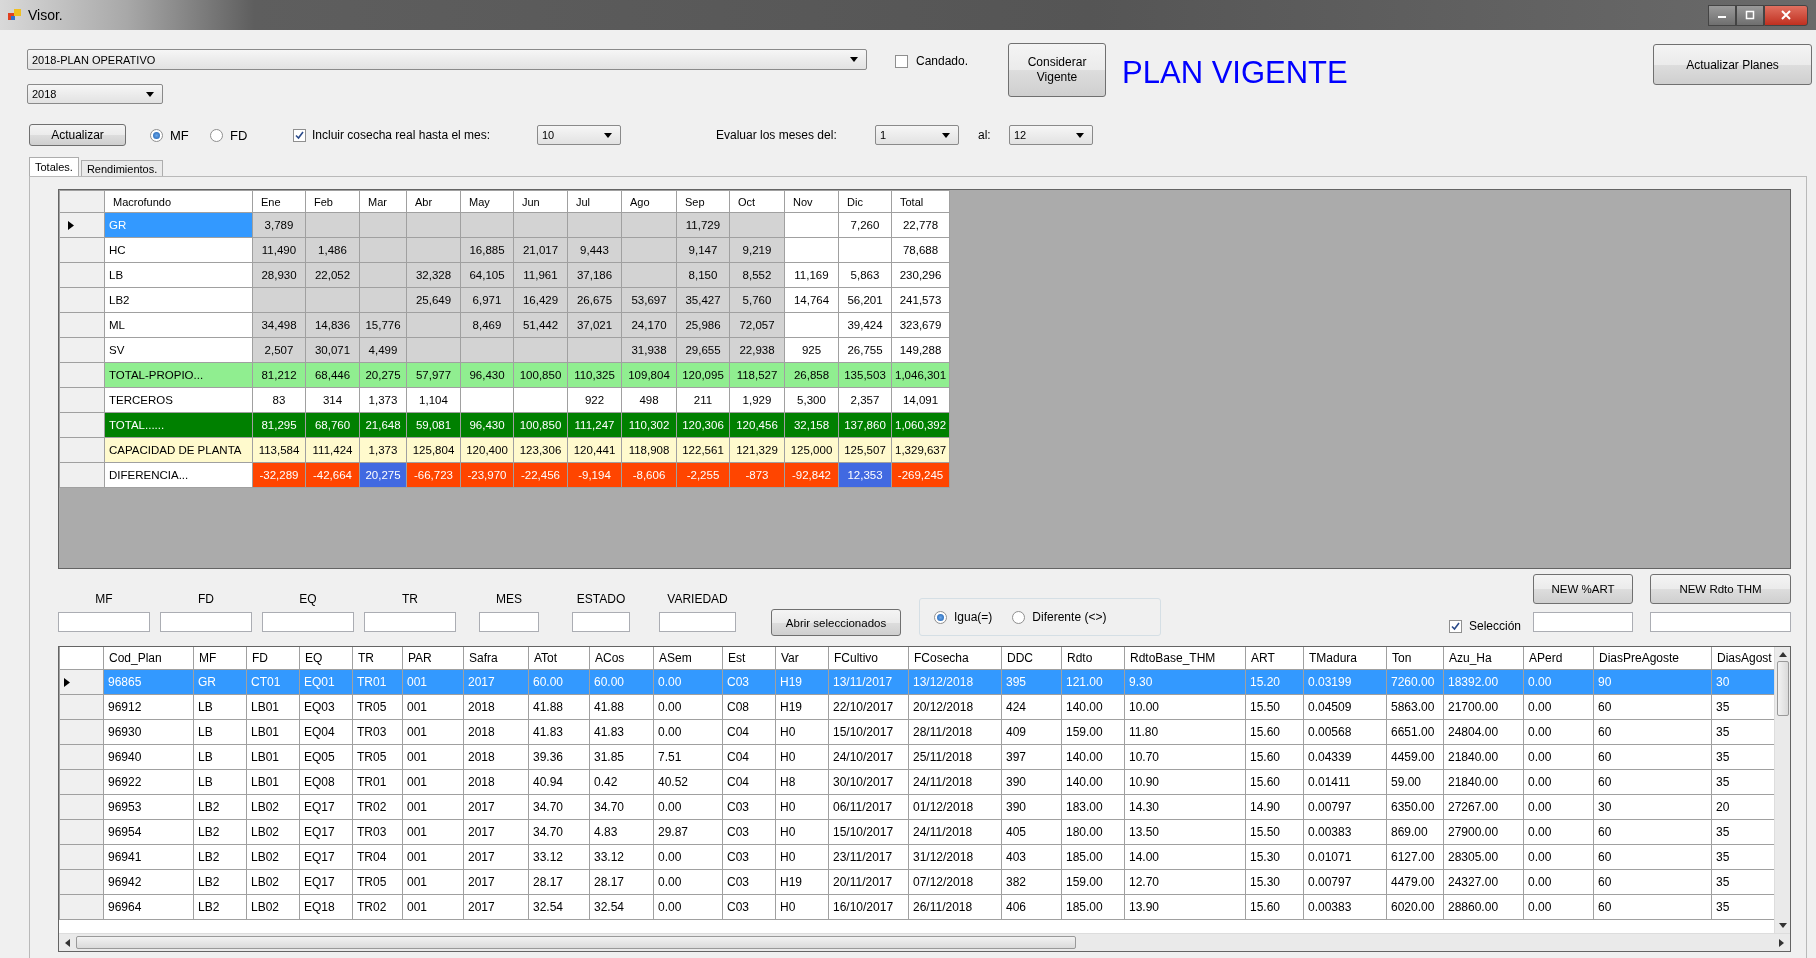  What do you see at coordinates (279, 201) in the screenshot?
I see `column-header: Ene` at bounding box center [279, 201].